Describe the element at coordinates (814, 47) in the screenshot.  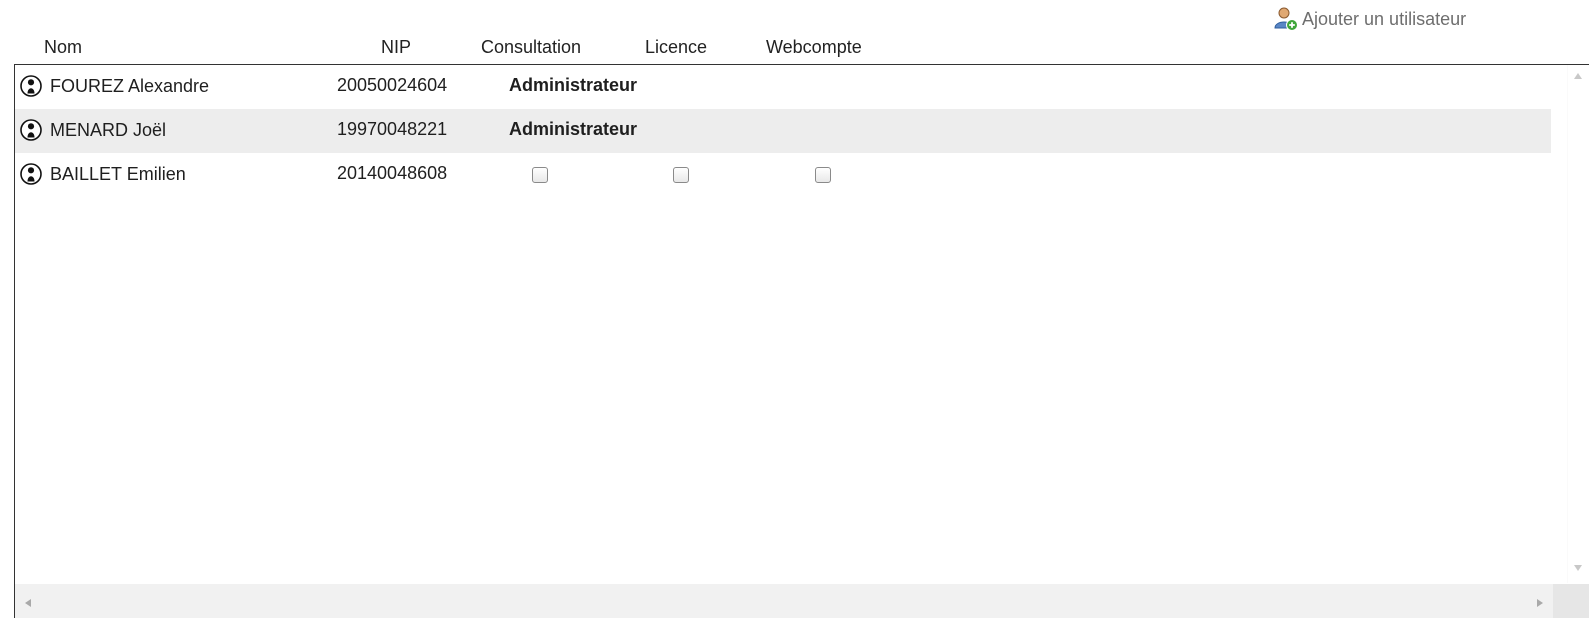
I see `column-header-webcompte: Webcompte` at that location.